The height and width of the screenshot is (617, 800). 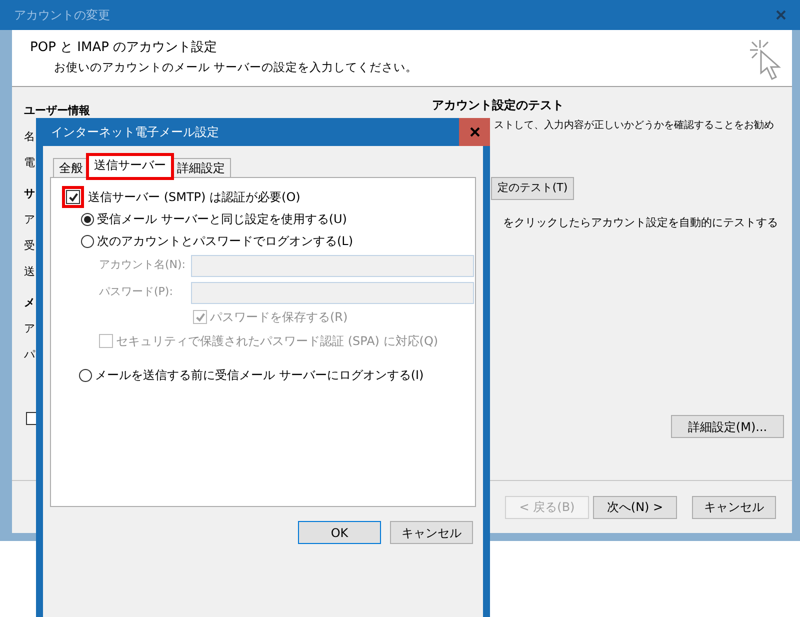 What do you see at coordinates (634, 125) in the screenshot?
I see `description-text: ストして、入力内容が正しいかどうかを確認することをお勧め` at bounding box center [634, 125].